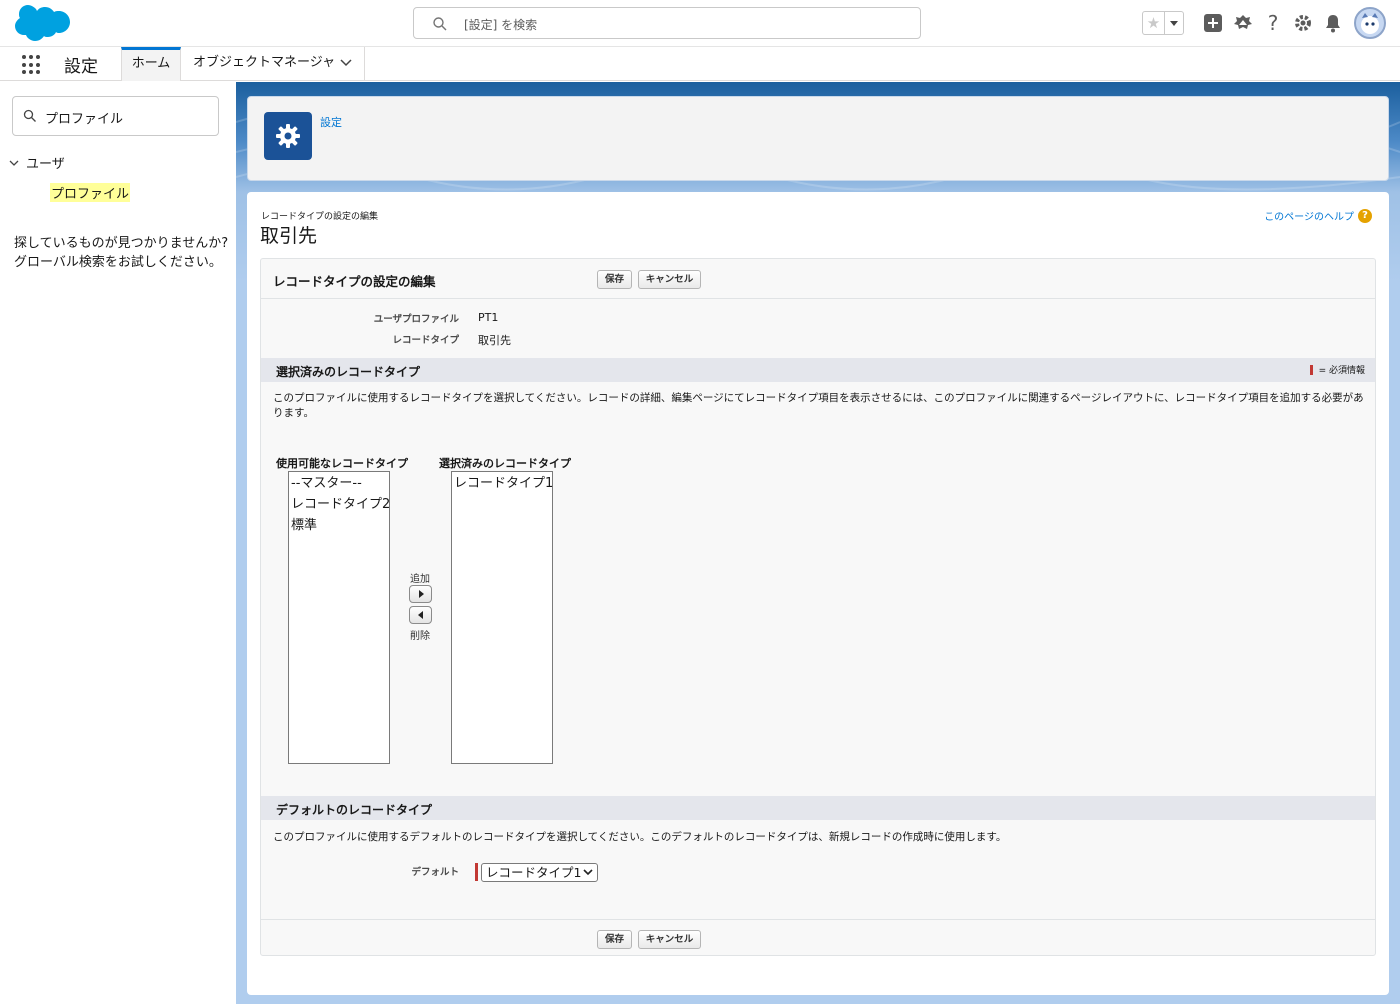  I want to click on setup-page-header: 設定, so click(818, 138).